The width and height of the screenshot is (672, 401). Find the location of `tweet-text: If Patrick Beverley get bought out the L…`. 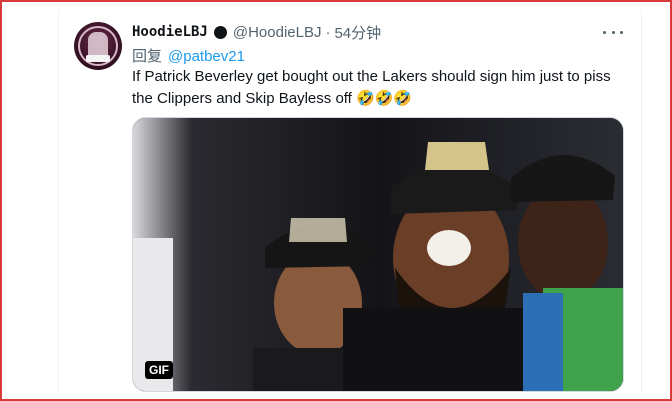

tweet-text: If Patrick Beverley get bought out the L… is located at coordinates (371, 87).